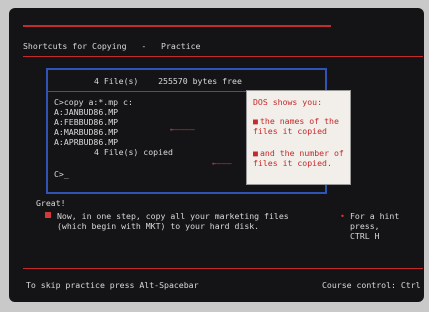 The height and width of the screenshot is (312, 429). I want to click on title-subtitle: Practice, so click(181, 46).